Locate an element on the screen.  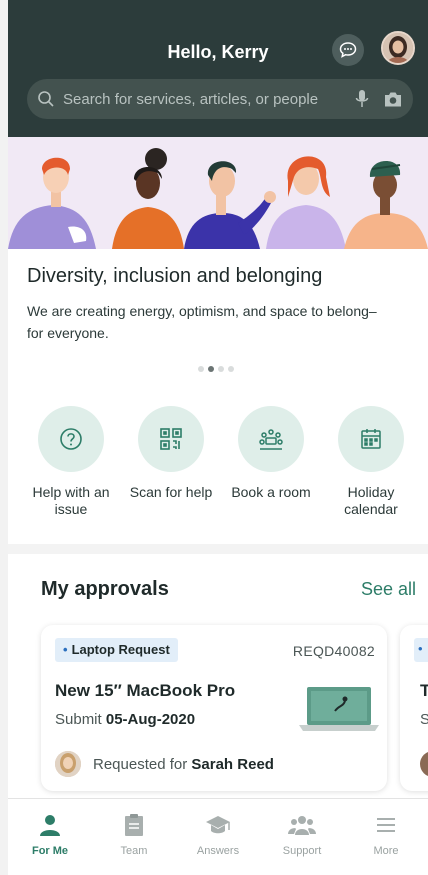
request-type-badge: Laptop Request is located at coordinates (116, 650).